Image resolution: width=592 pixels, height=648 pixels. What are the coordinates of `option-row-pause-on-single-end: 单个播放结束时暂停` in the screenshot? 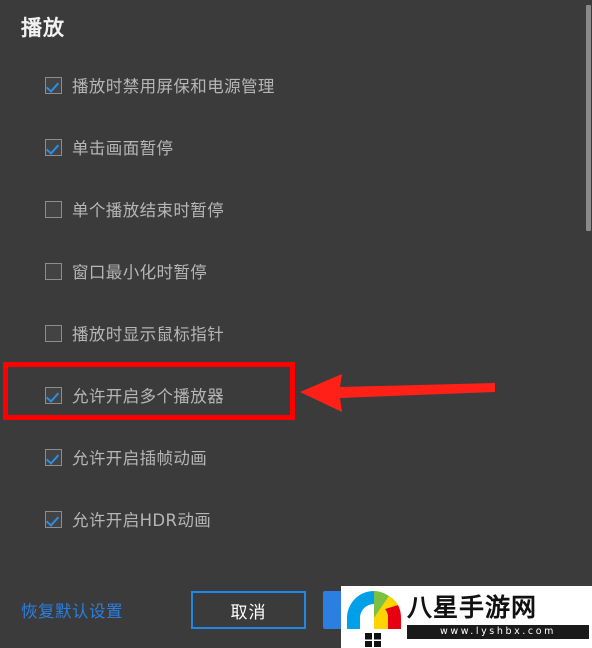 It's located at (134, 209).